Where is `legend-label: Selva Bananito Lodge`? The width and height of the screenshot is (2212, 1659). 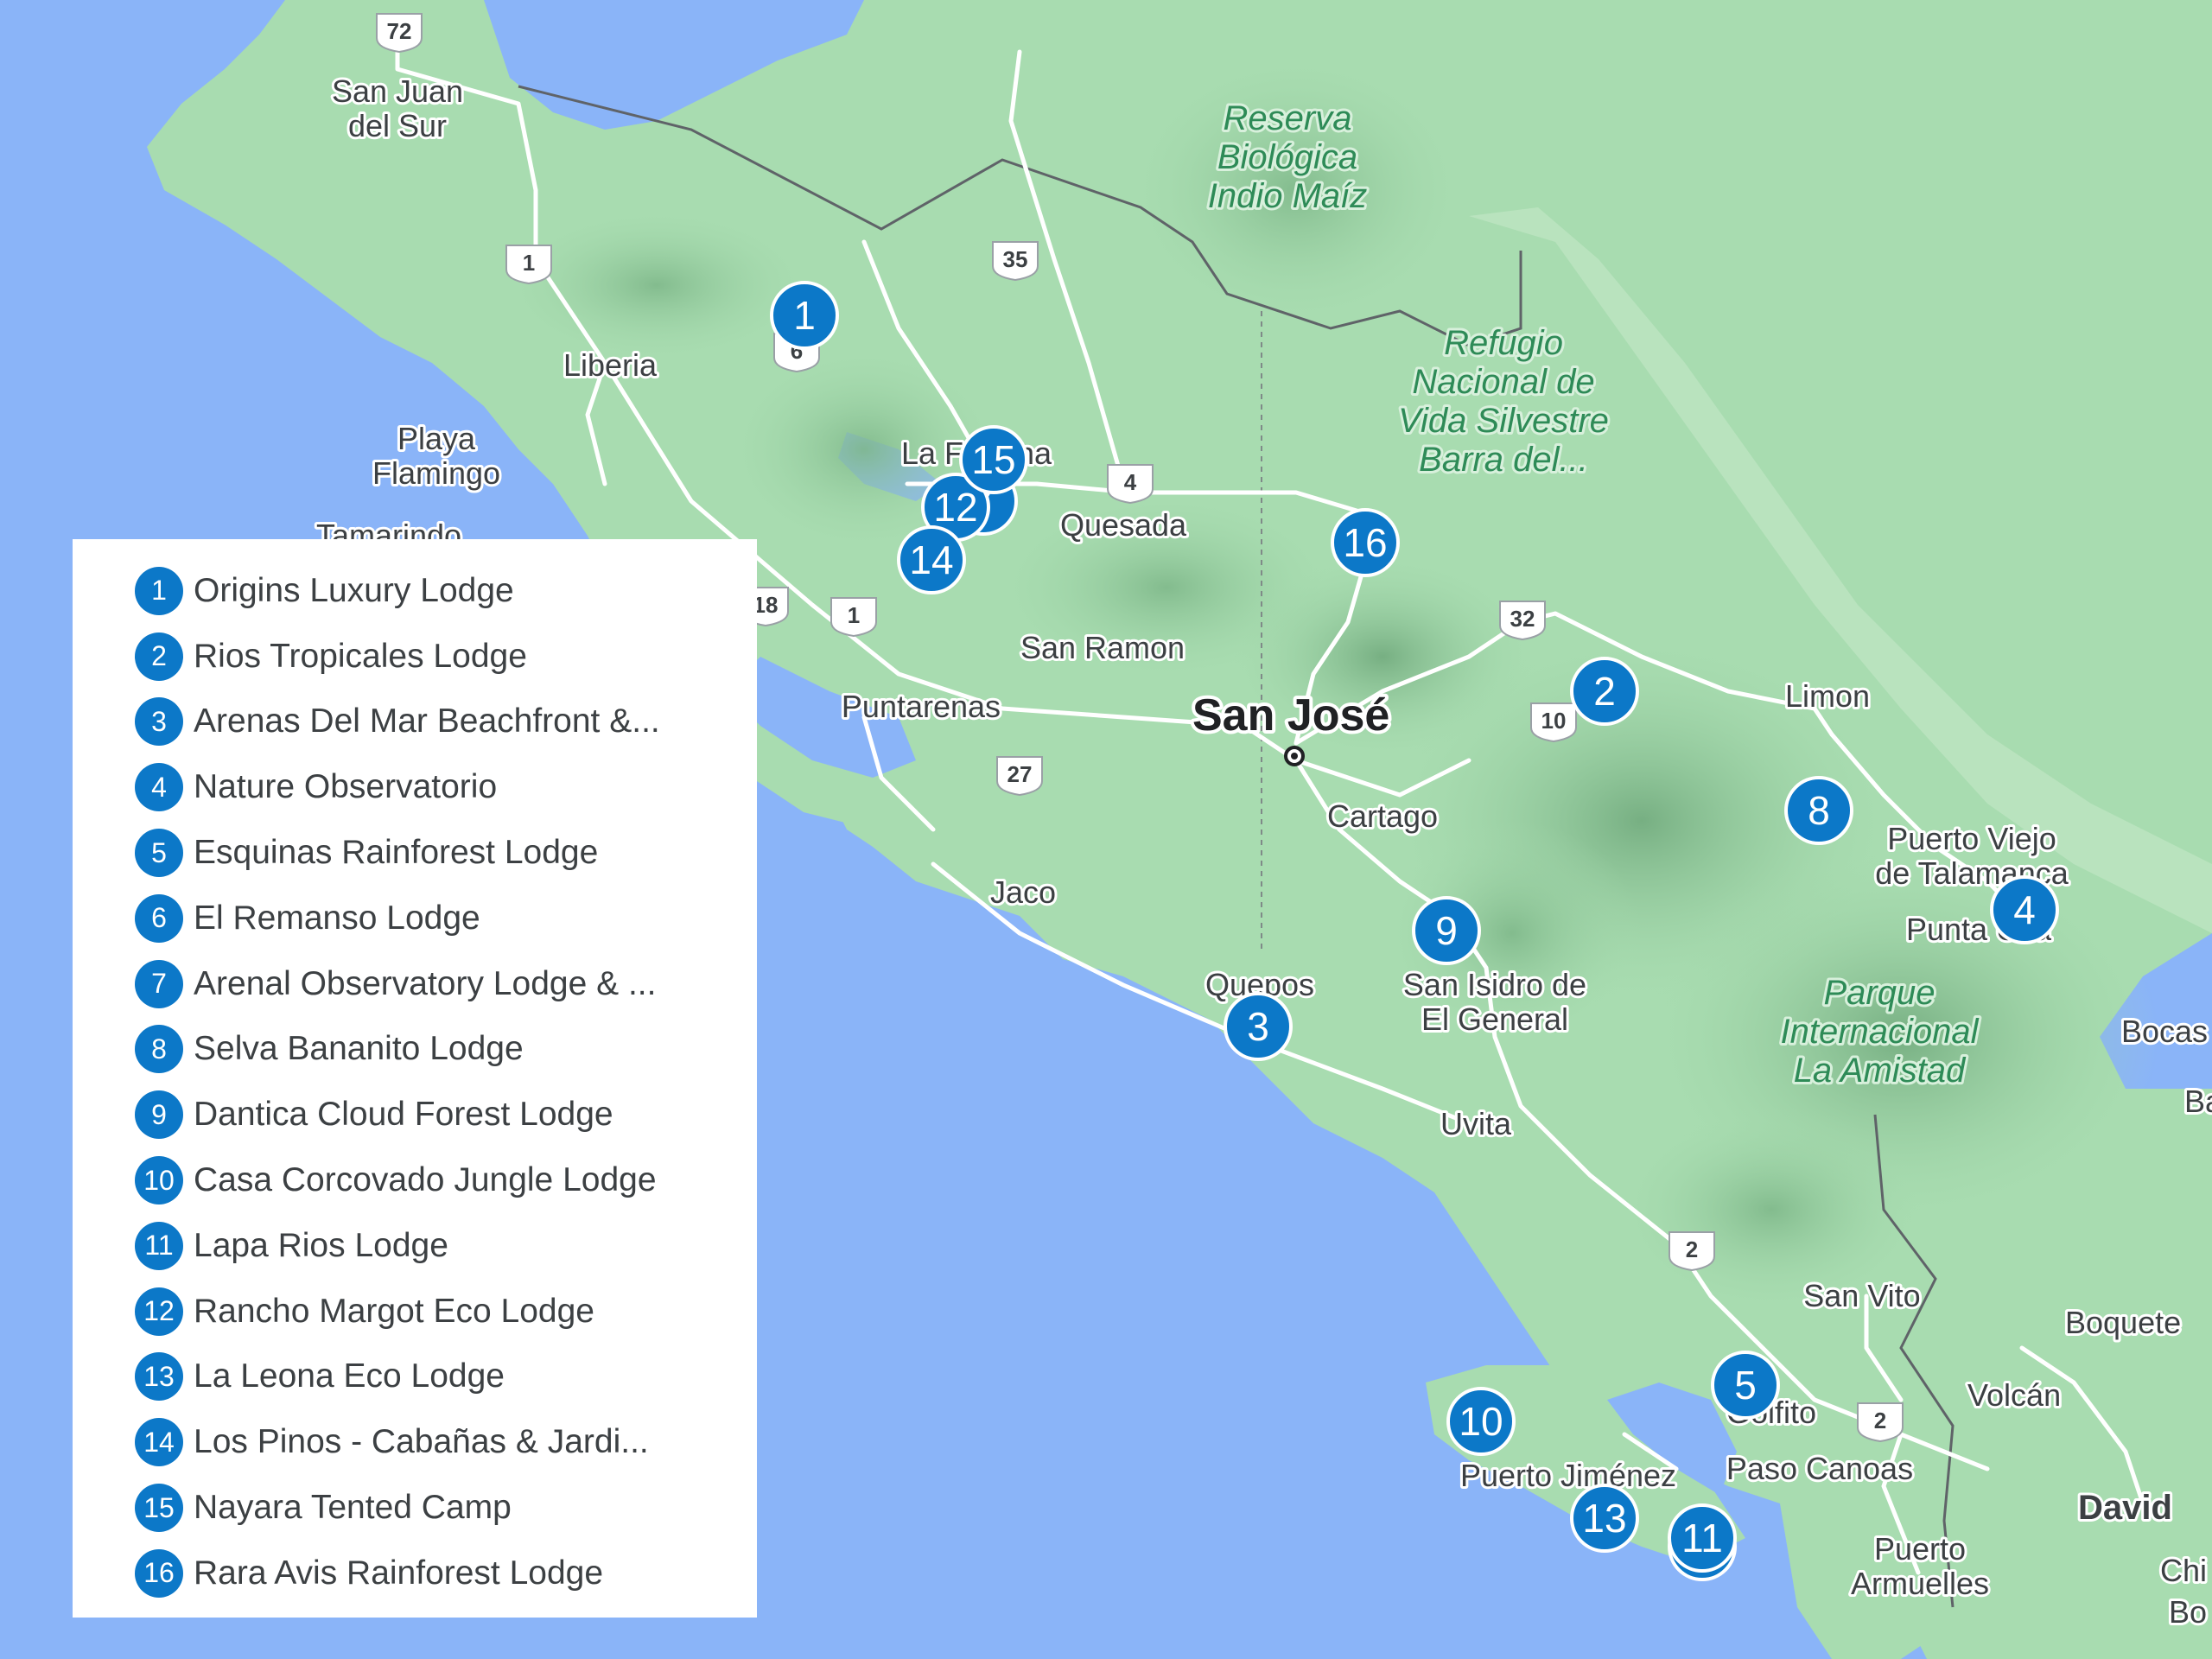 legend-label: Selva Bananito Lodge is located at coordinates (359, 1049).